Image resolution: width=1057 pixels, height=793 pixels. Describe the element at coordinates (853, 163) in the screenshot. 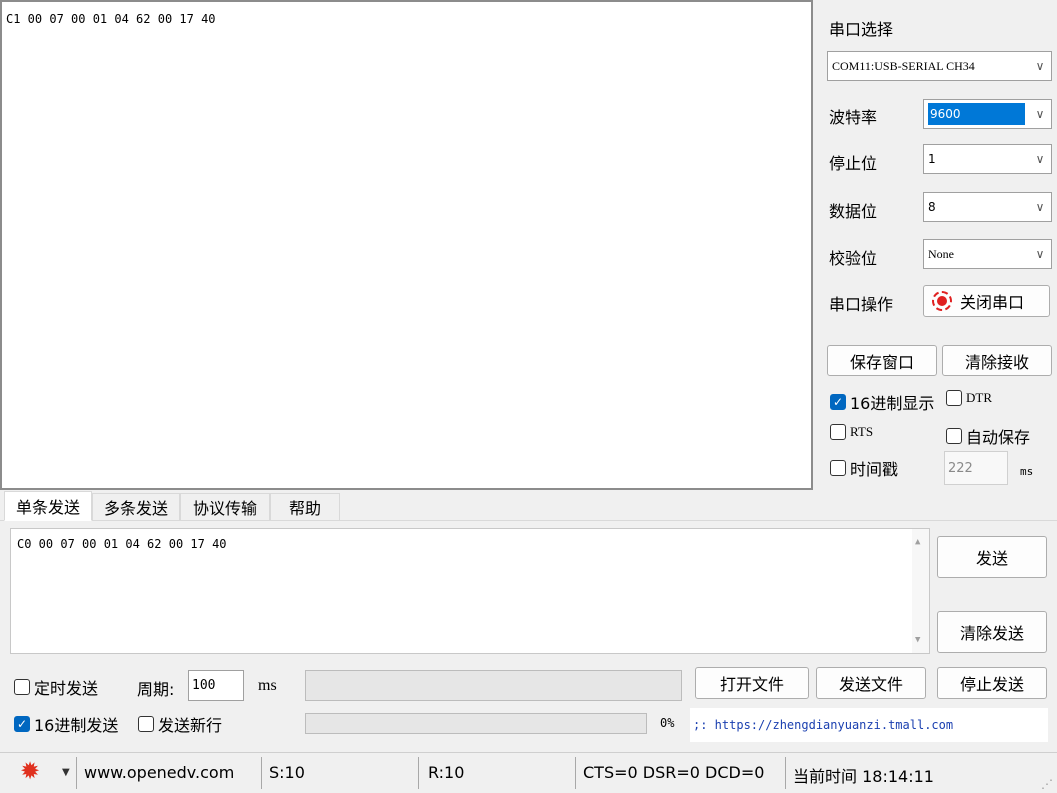

I see `stop-bits-label: 停止位` at that location.